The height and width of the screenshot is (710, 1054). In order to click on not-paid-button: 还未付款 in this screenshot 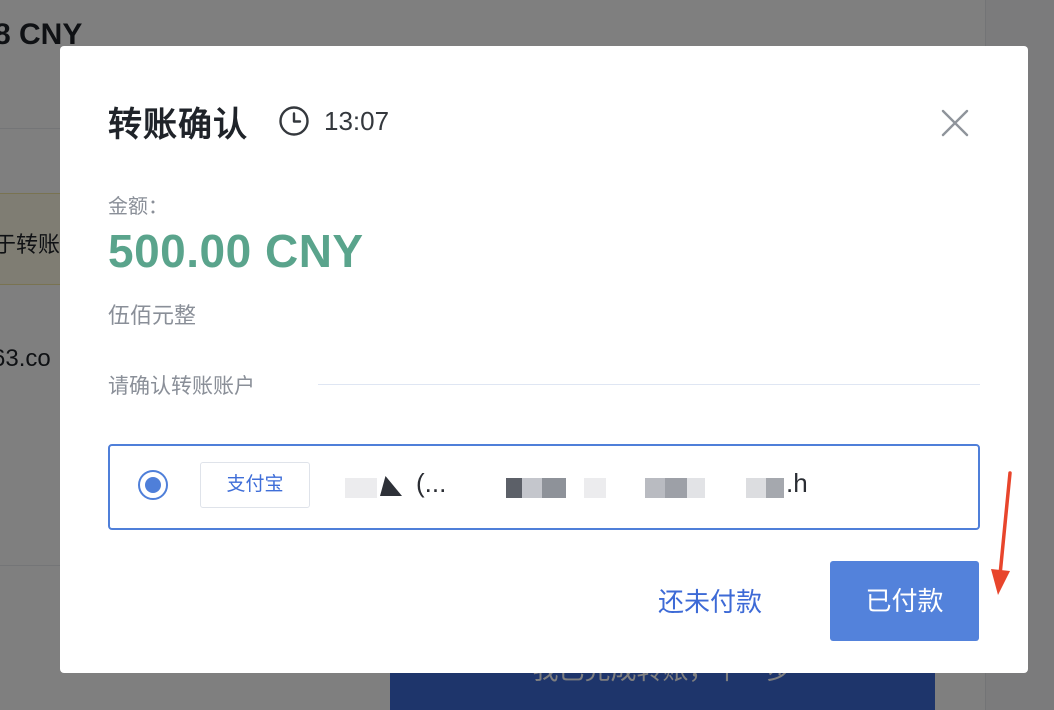, I will do `click(710, 604)`.